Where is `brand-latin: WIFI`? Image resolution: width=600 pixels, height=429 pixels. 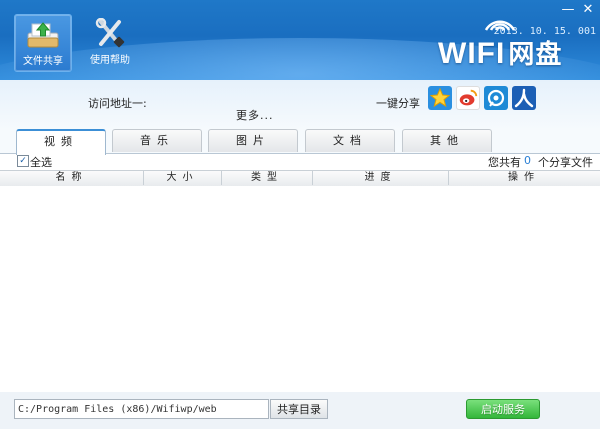 brand-latin: WIFI is located at coordinates (472, 53).